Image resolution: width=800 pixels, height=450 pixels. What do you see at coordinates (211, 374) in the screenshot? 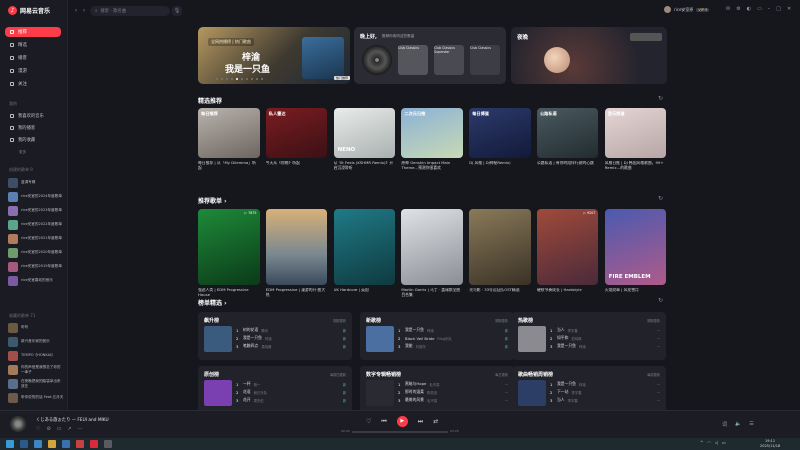
I see `rank-title: 原创榜` at bounding box center [211, 374].